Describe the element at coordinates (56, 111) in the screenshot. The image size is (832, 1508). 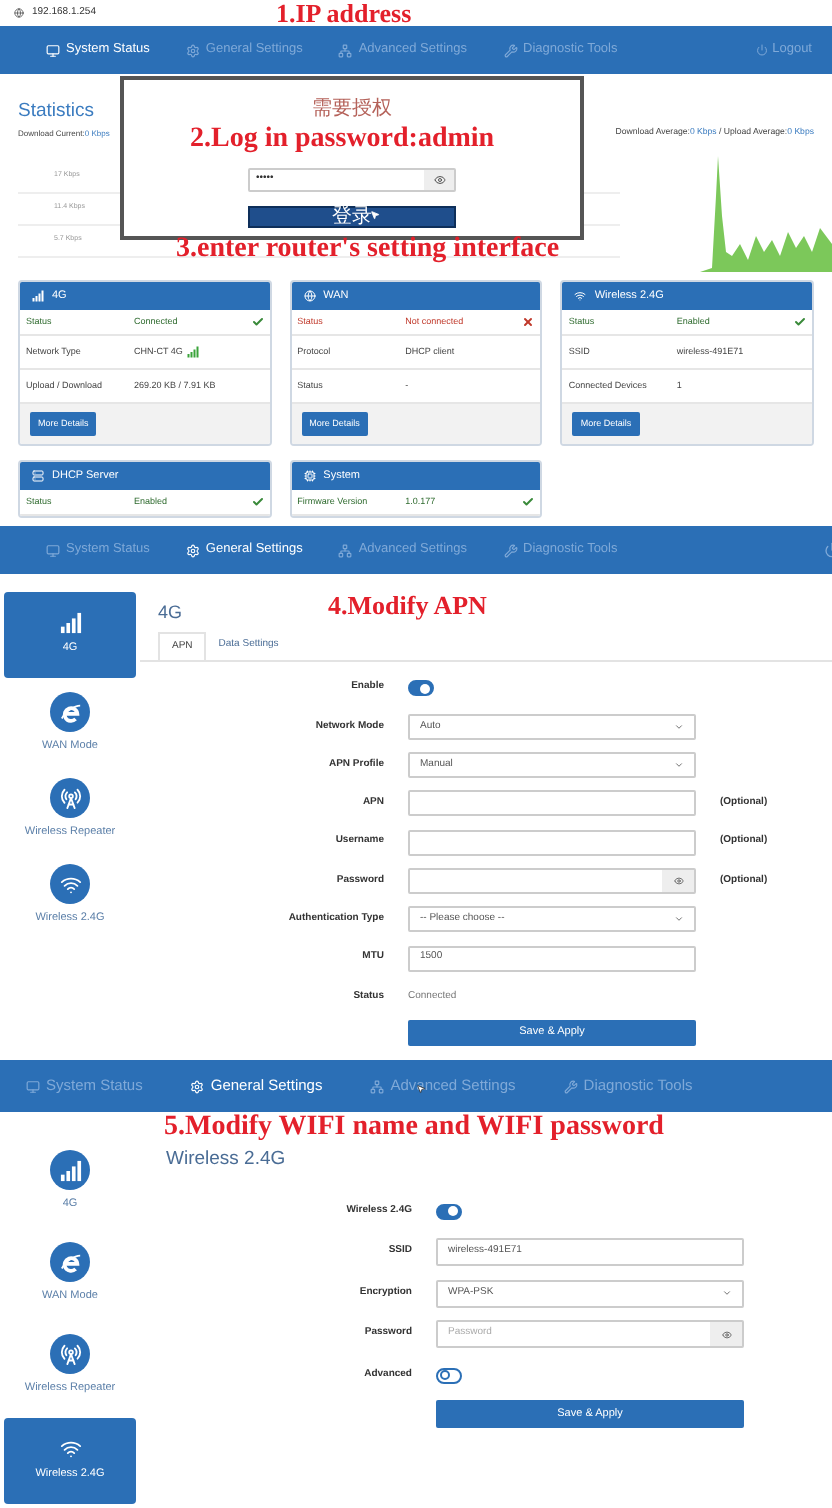
I see `statistics-title: Statistics` at that location.